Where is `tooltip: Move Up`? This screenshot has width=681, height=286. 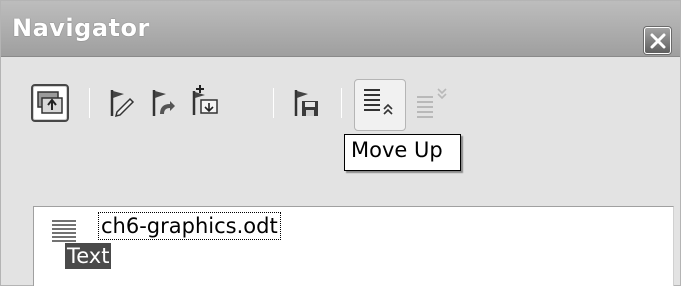
tooltip: Move Up is located at coordinates (402, 152).